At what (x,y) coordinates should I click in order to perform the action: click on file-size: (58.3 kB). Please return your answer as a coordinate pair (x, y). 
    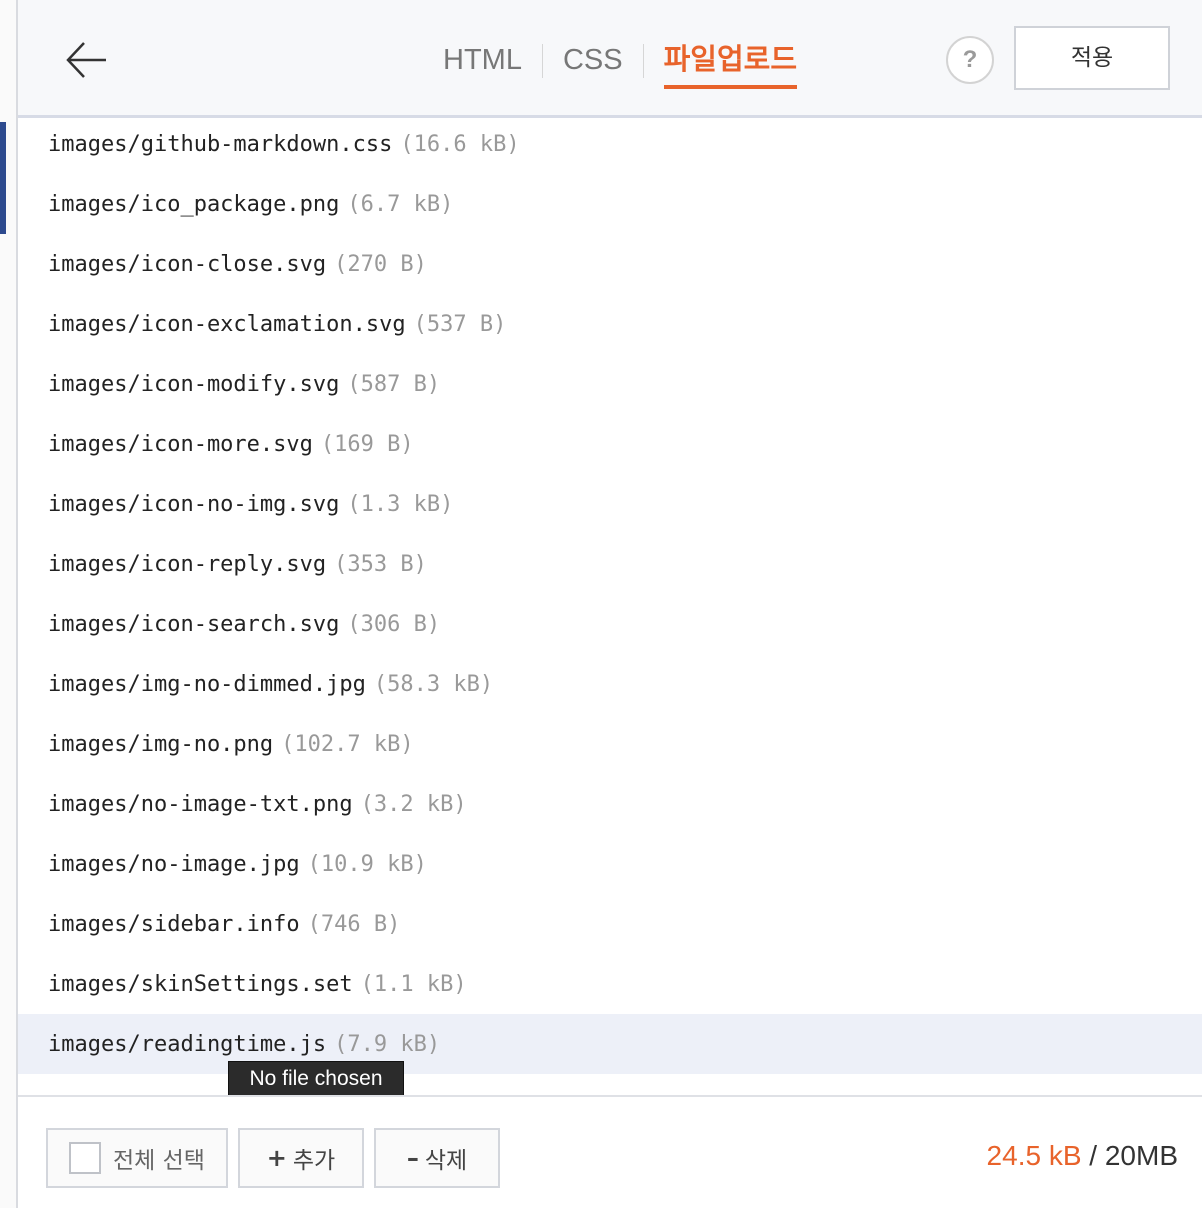
    Looking at the image, I should click on (433, 684).